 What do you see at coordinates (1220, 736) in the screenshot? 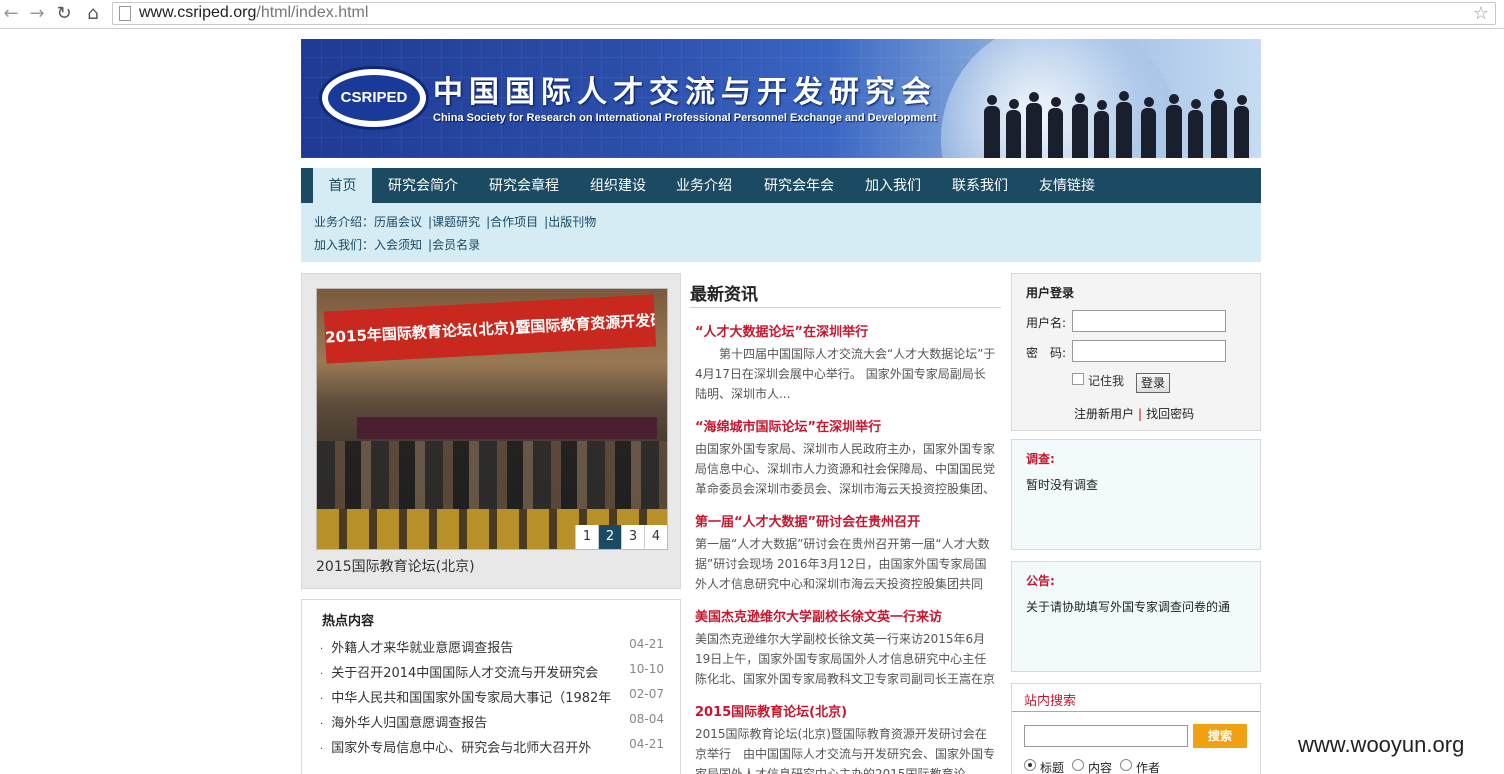
I see `search-button: 搜索` at bounding box center [1220, 736].